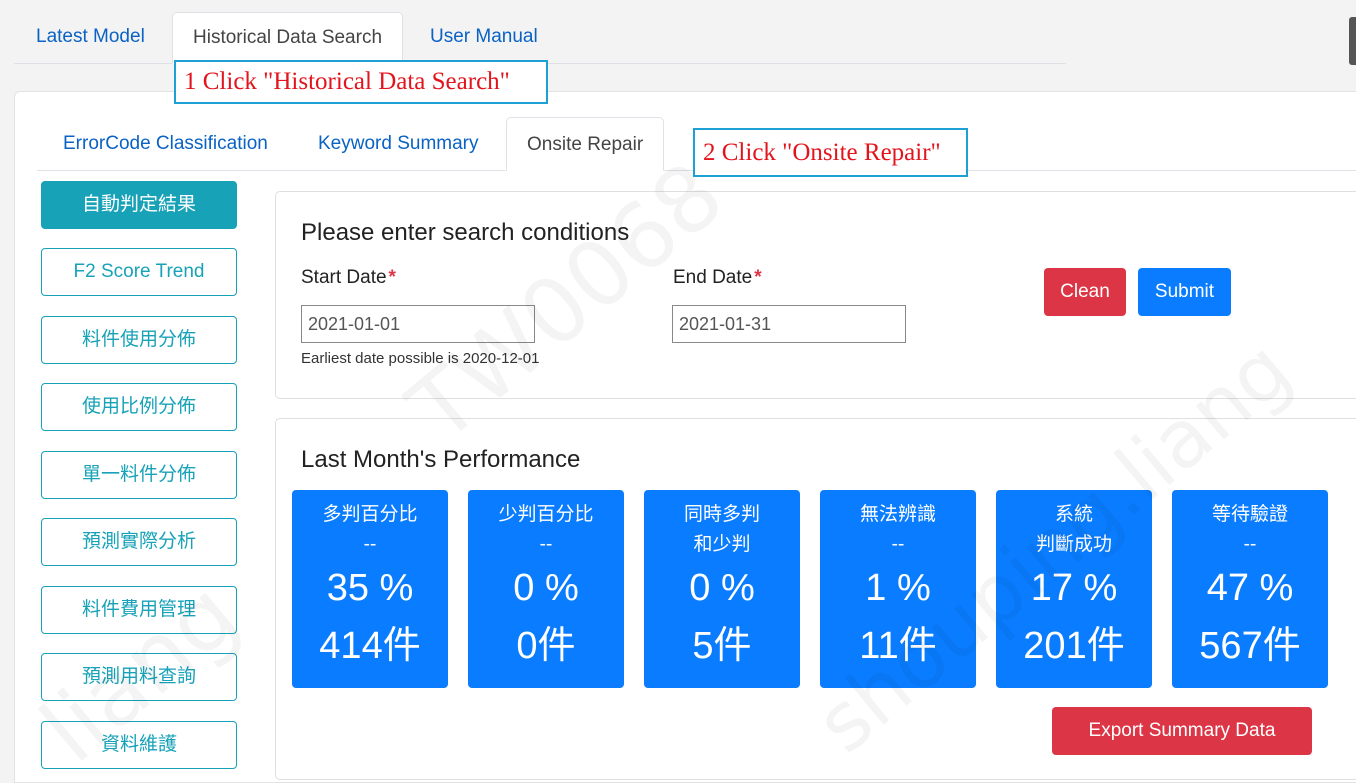 This screenshot has width=1356, height=783. What do you see at coordinates (139, 272) in the screenshot?
I see `sidebar-item-f2-score-trend: F2 Score Trend` at bounding box center [139, 272].